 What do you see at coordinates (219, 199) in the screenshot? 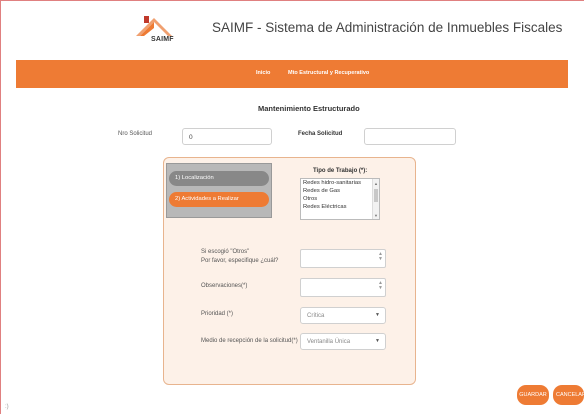
I see `tab-actividades: 2) Actividades a Realizar` at bounding box center [219, 199].